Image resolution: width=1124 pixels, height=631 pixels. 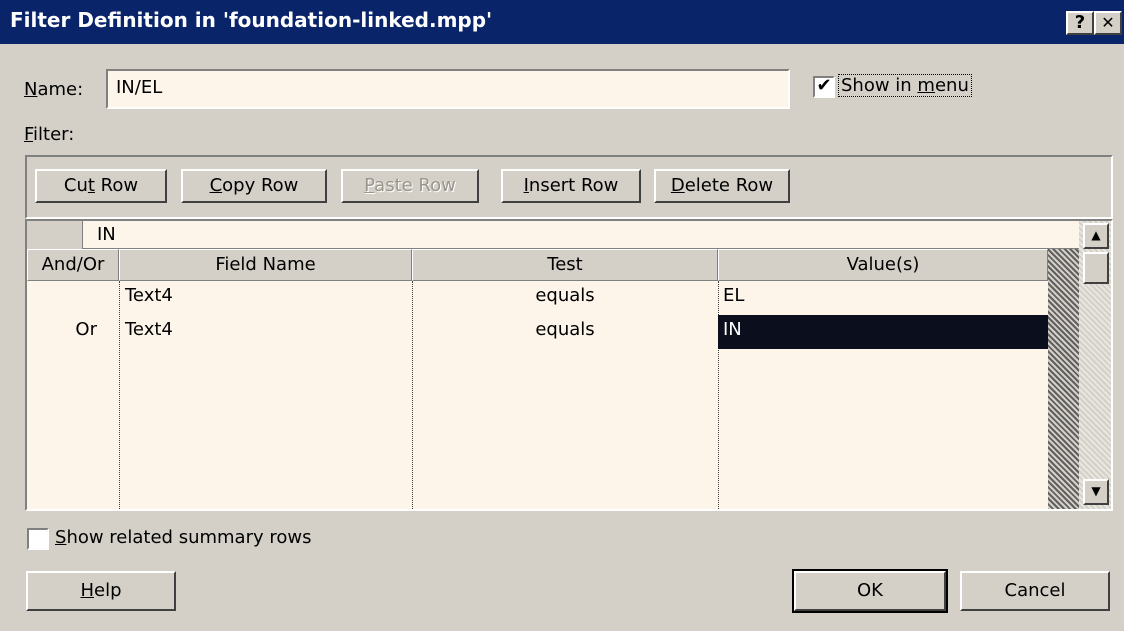 I want to click on grid-corner, so click(x=55, y=235).